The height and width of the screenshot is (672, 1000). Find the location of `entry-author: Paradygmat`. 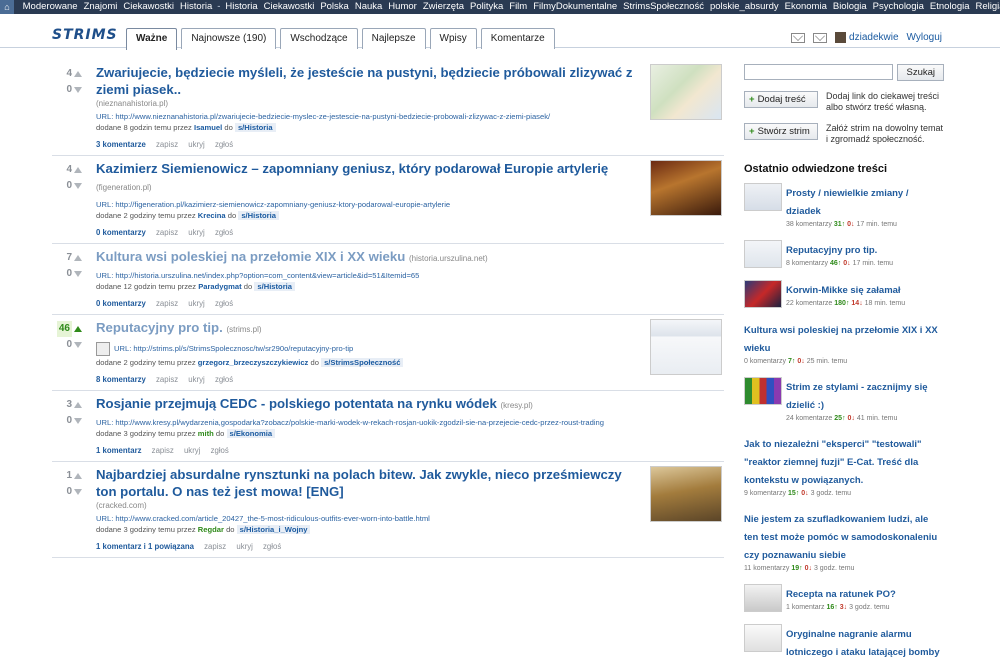

entry-author: Paradygmat is located at coordinates (219, 286).